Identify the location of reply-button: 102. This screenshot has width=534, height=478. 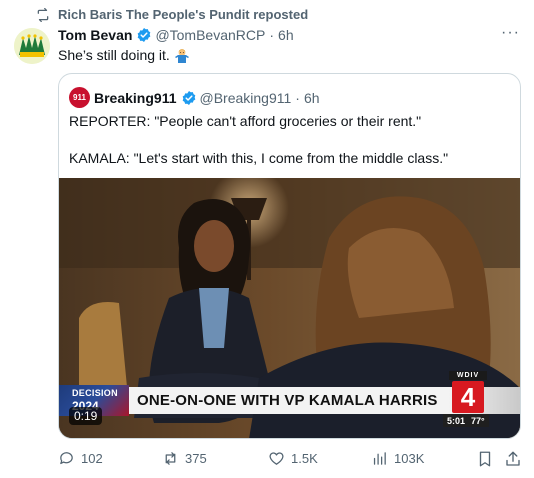
(80, 458).